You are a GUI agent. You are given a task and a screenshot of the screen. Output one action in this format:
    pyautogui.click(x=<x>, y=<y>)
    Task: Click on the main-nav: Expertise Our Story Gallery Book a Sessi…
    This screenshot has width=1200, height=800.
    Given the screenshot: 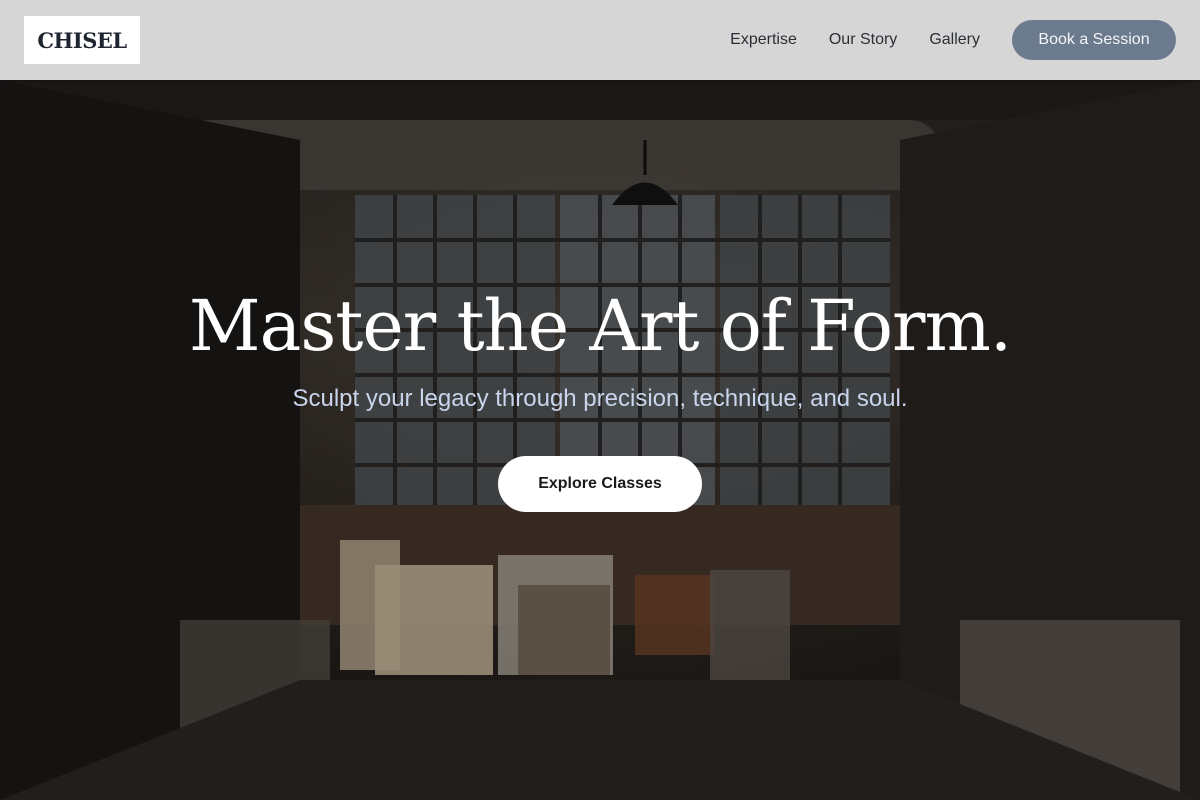 What is the action you would take?
    pyautogui.click(x=953, y=40)
    